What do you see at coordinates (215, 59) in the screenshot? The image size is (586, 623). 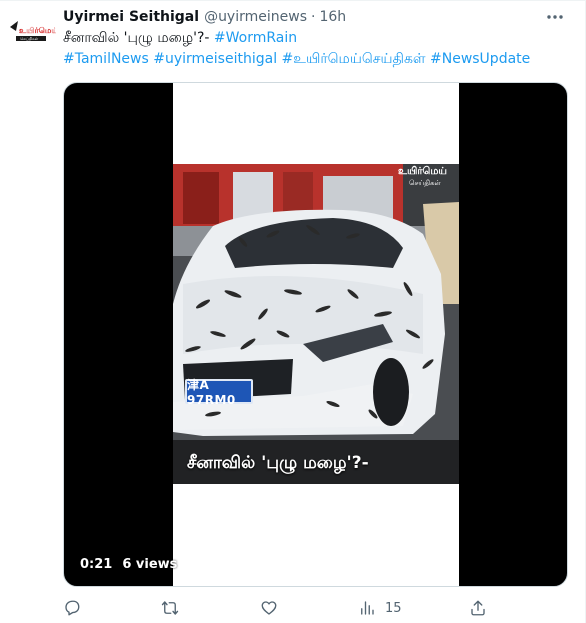 I see `hashtag-uyirmeiseithigal: #uyirmeiseithigal` at bounding box center [215, 59].